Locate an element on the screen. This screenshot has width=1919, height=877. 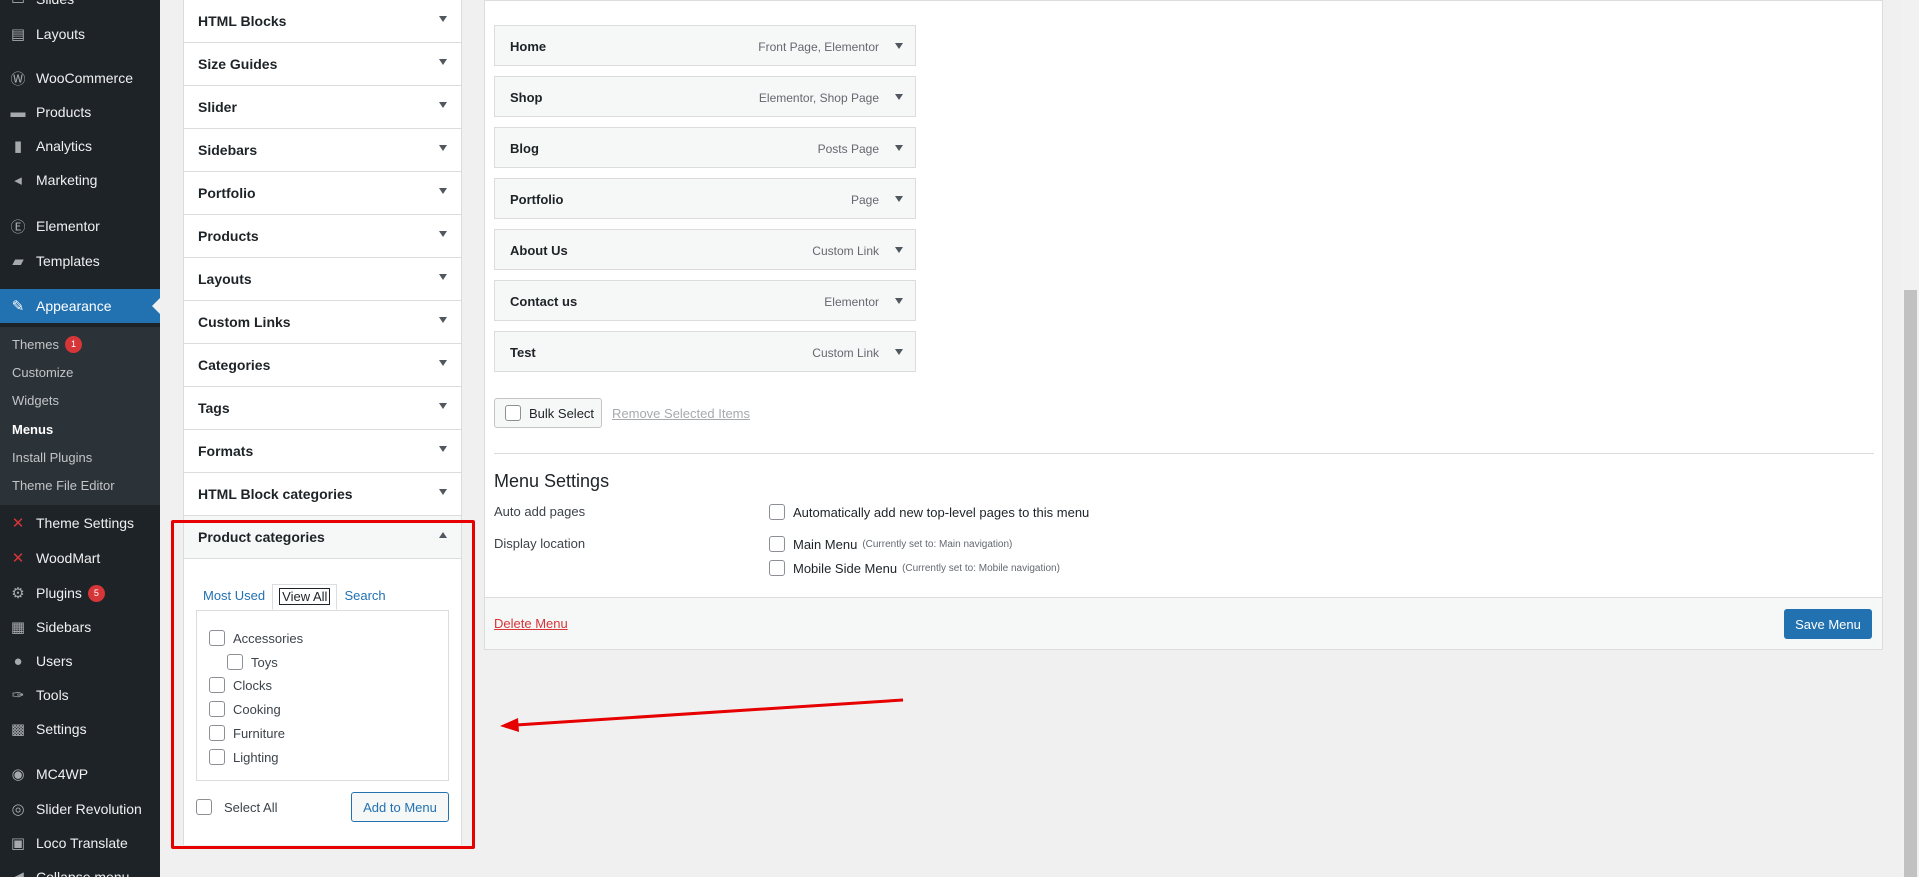
sidebar-item-label: Layouts is located at coordinates (61, 34).